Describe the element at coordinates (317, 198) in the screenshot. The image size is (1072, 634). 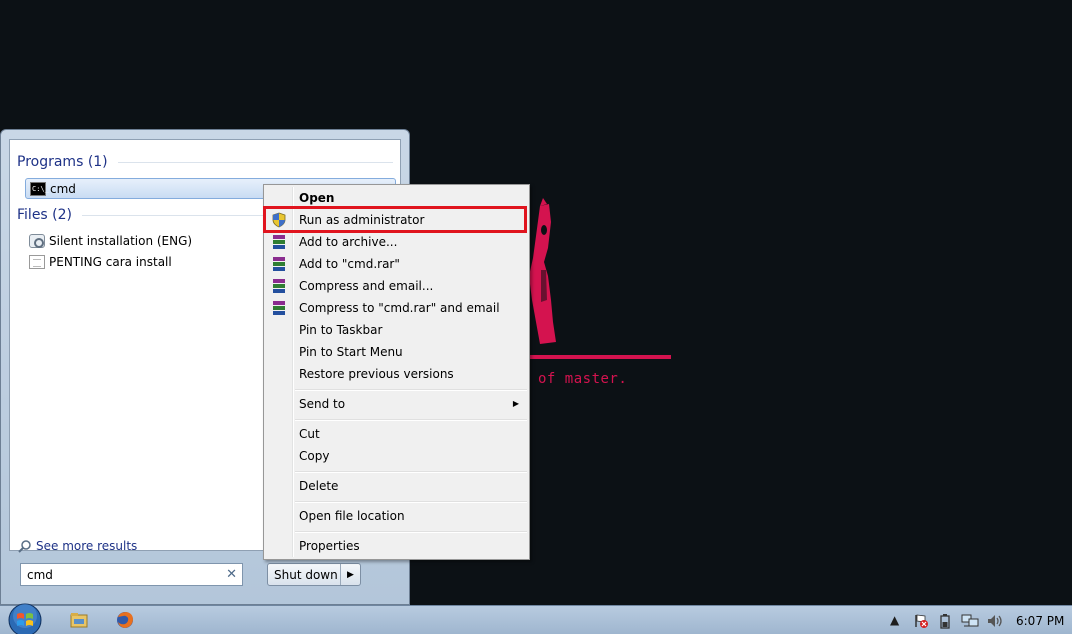
I see `menu-item-label: Open` at that location.